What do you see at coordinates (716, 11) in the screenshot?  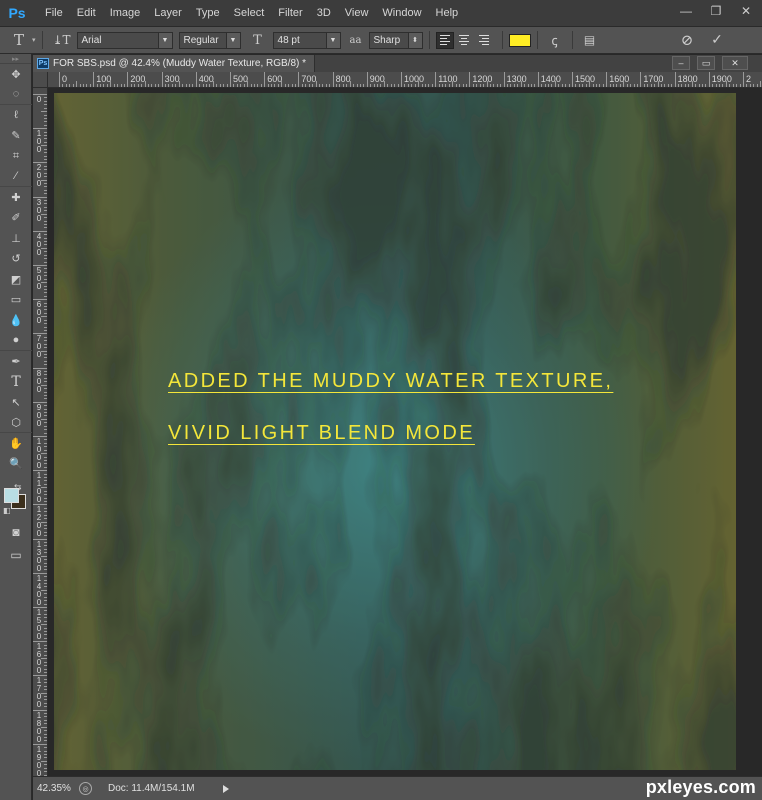 I see `app-restore-button: ❐` at bounding box center [716, 11].